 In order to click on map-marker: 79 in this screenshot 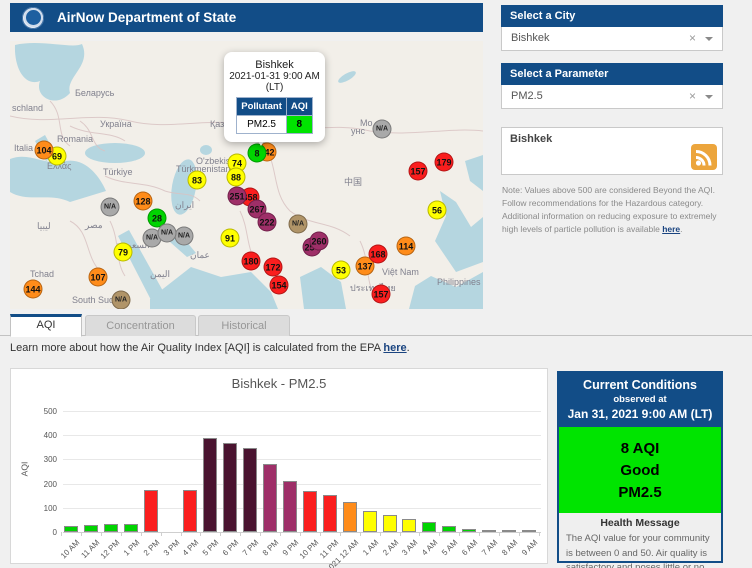, I will do `click(123, 252)`.